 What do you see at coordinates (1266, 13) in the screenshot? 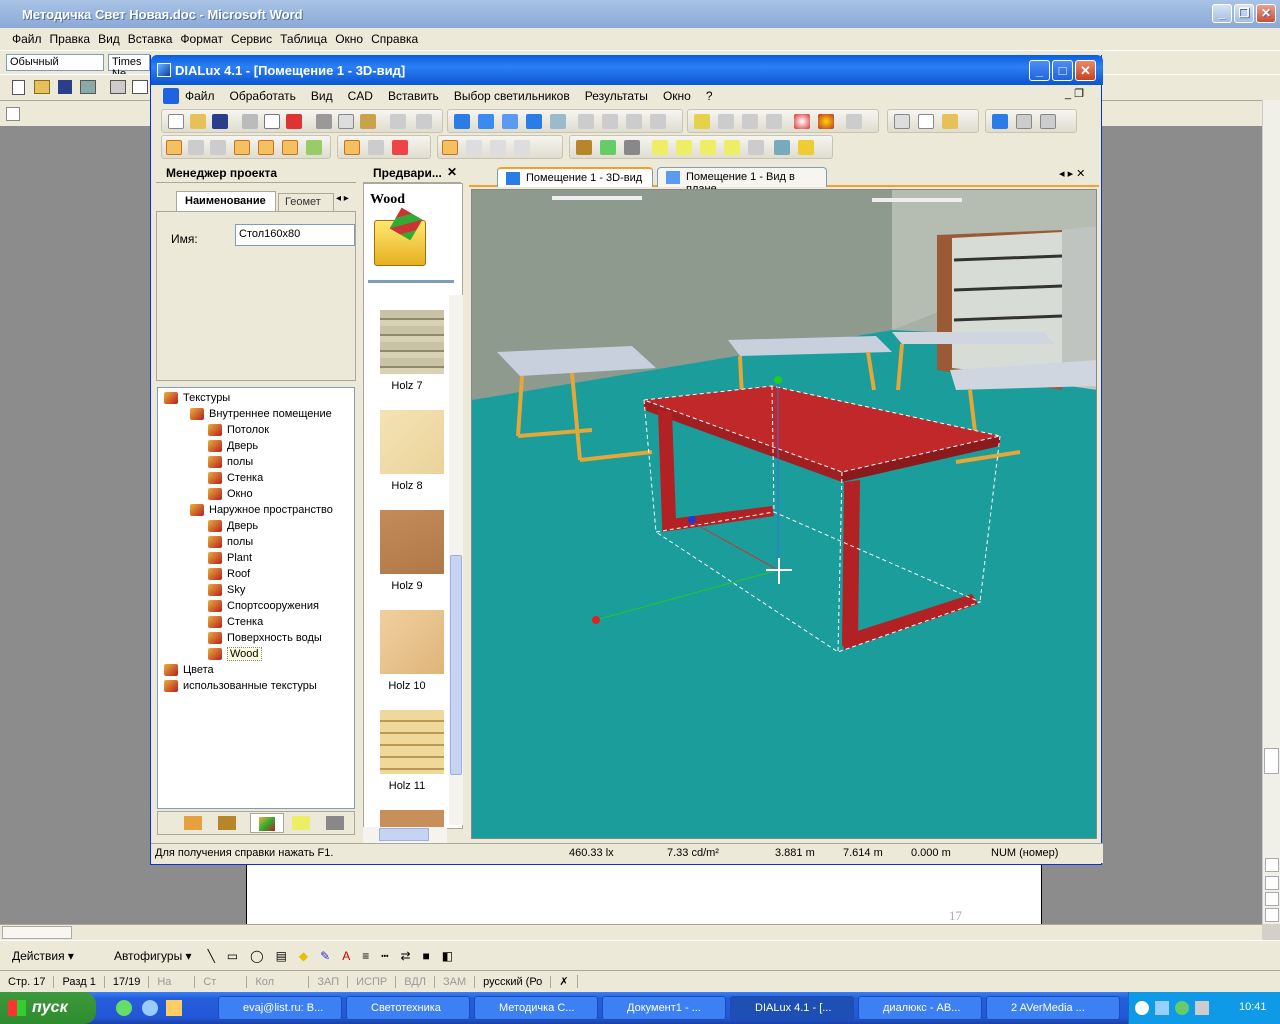
I see `word-close-button: ✕` at bounding box center [1266, 13].